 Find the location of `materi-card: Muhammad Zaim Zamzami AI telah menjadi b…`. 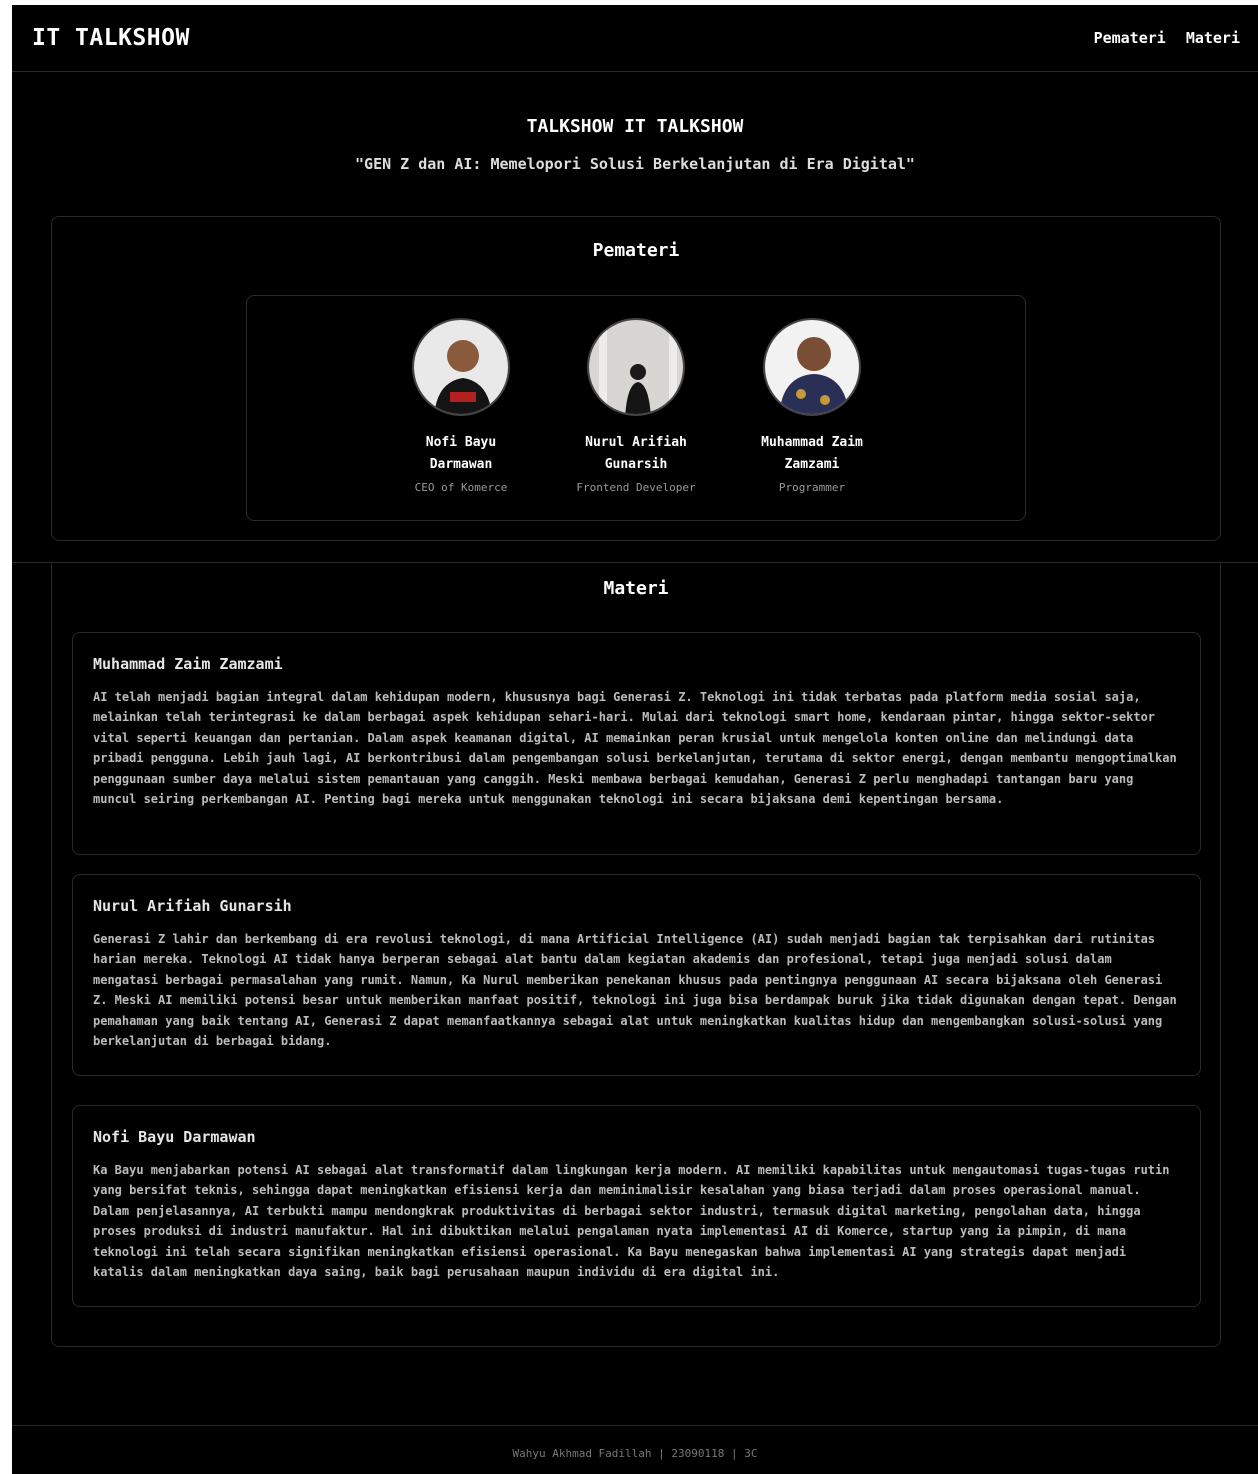

materi-card: Muhammad Zaim Zamzami AI telah menjadi b… is located at coordinates (636, 743).